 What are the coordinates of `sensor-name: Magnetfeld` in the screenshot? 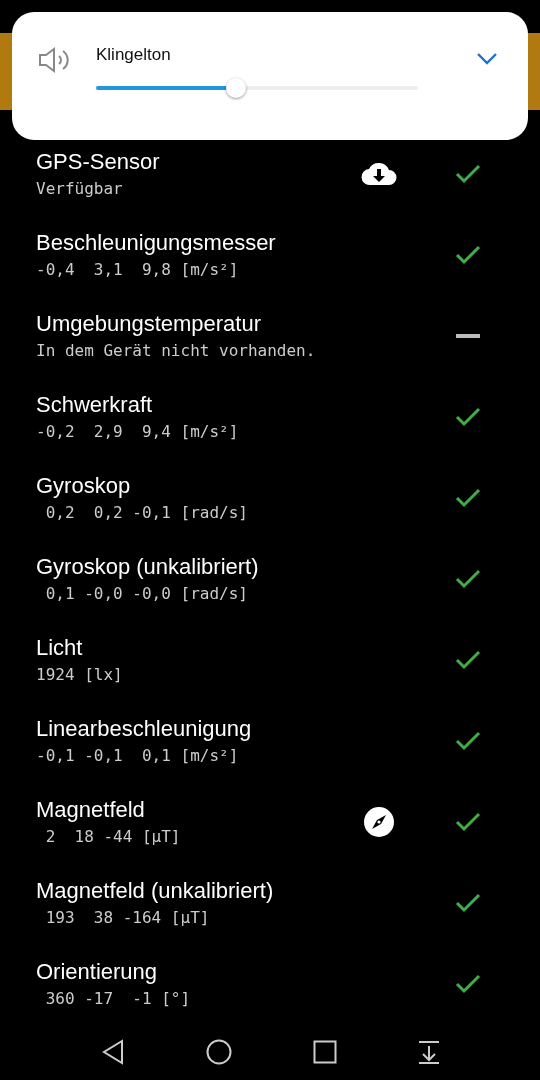 It's located at (91, 809).